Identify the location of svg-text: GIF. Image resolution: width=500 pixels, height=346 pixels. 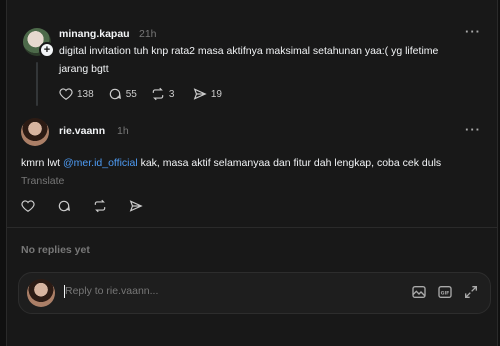
(445, 293).